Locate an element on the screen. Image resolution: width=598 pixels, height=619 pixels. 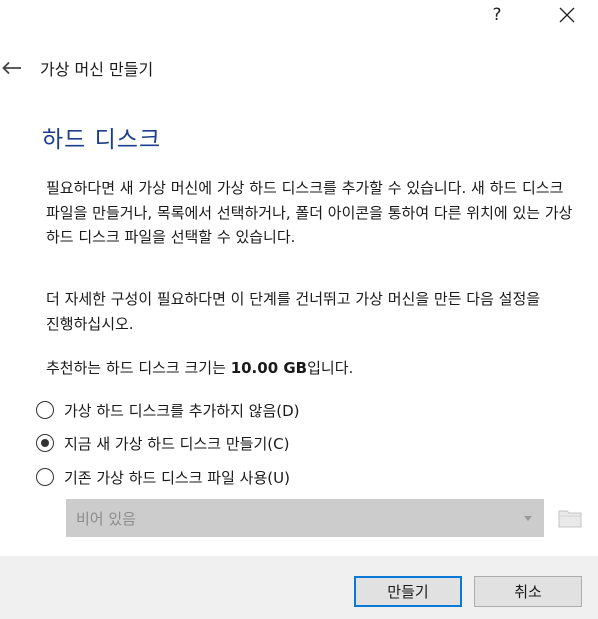
recommended-size-text: 추천하는 하드 디스크 크기는 10.00 GB입니다. is located at coordinates (311, 368).